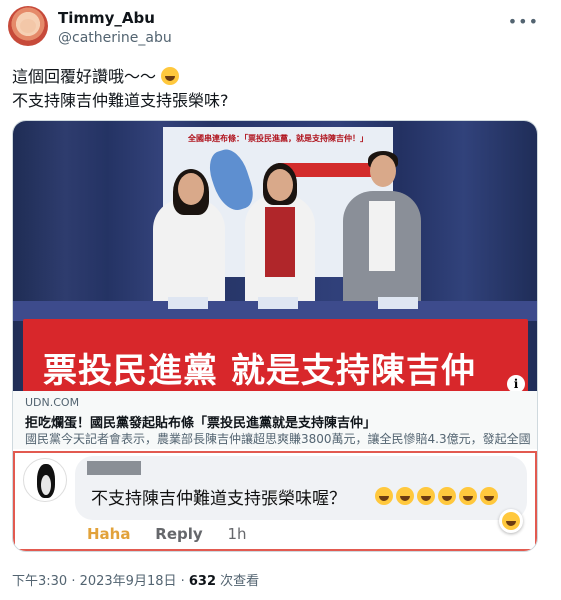 This screenshot has height=600, width=561. Describe the element at coordinates (120, 100) in the screenshot. I see `tweet-line-2: 不支持陳吉仲難道支持張榮味?` at that location.